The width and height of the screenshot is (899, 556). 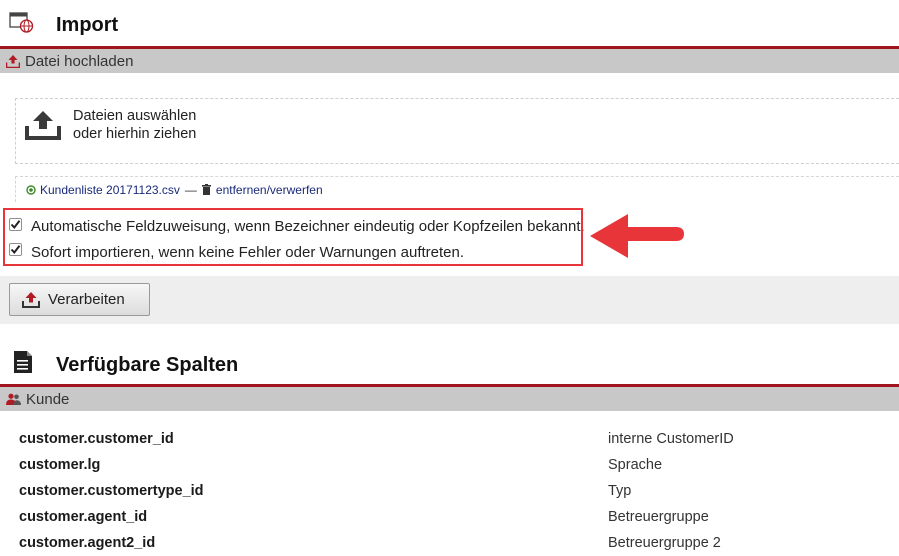 I want to click on process-button-label: Verarbeiten, so click(x=86, y=299).